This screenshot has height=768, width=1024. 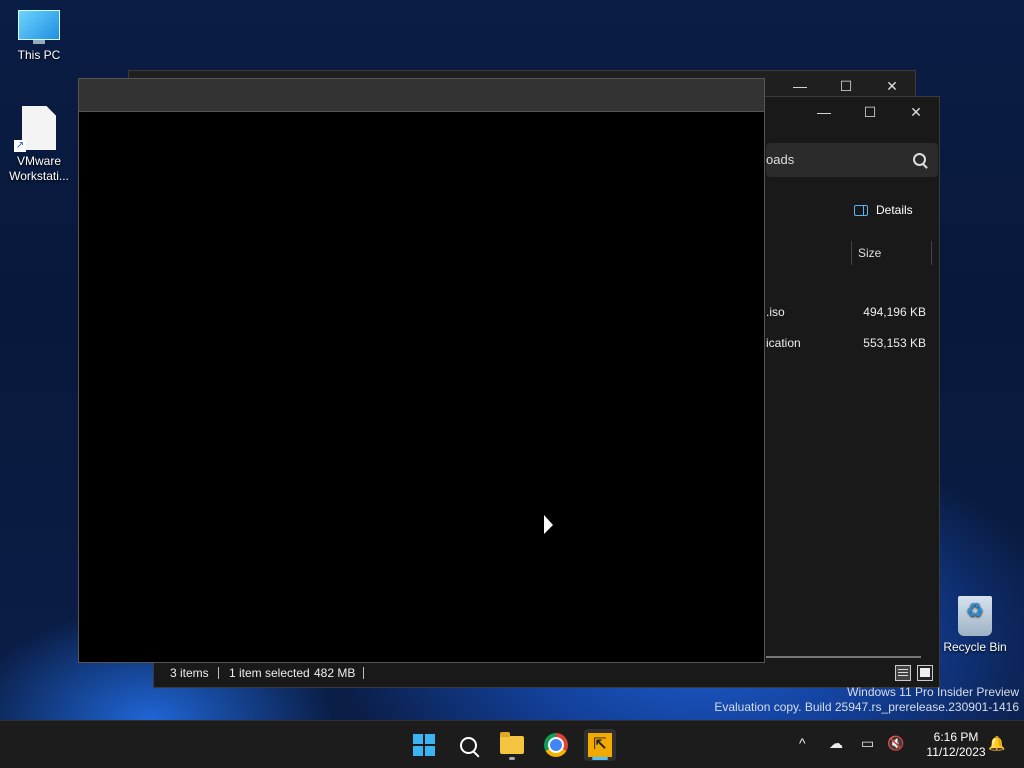 I want to click on network-icon: ▭, so click(x=867, y=743).